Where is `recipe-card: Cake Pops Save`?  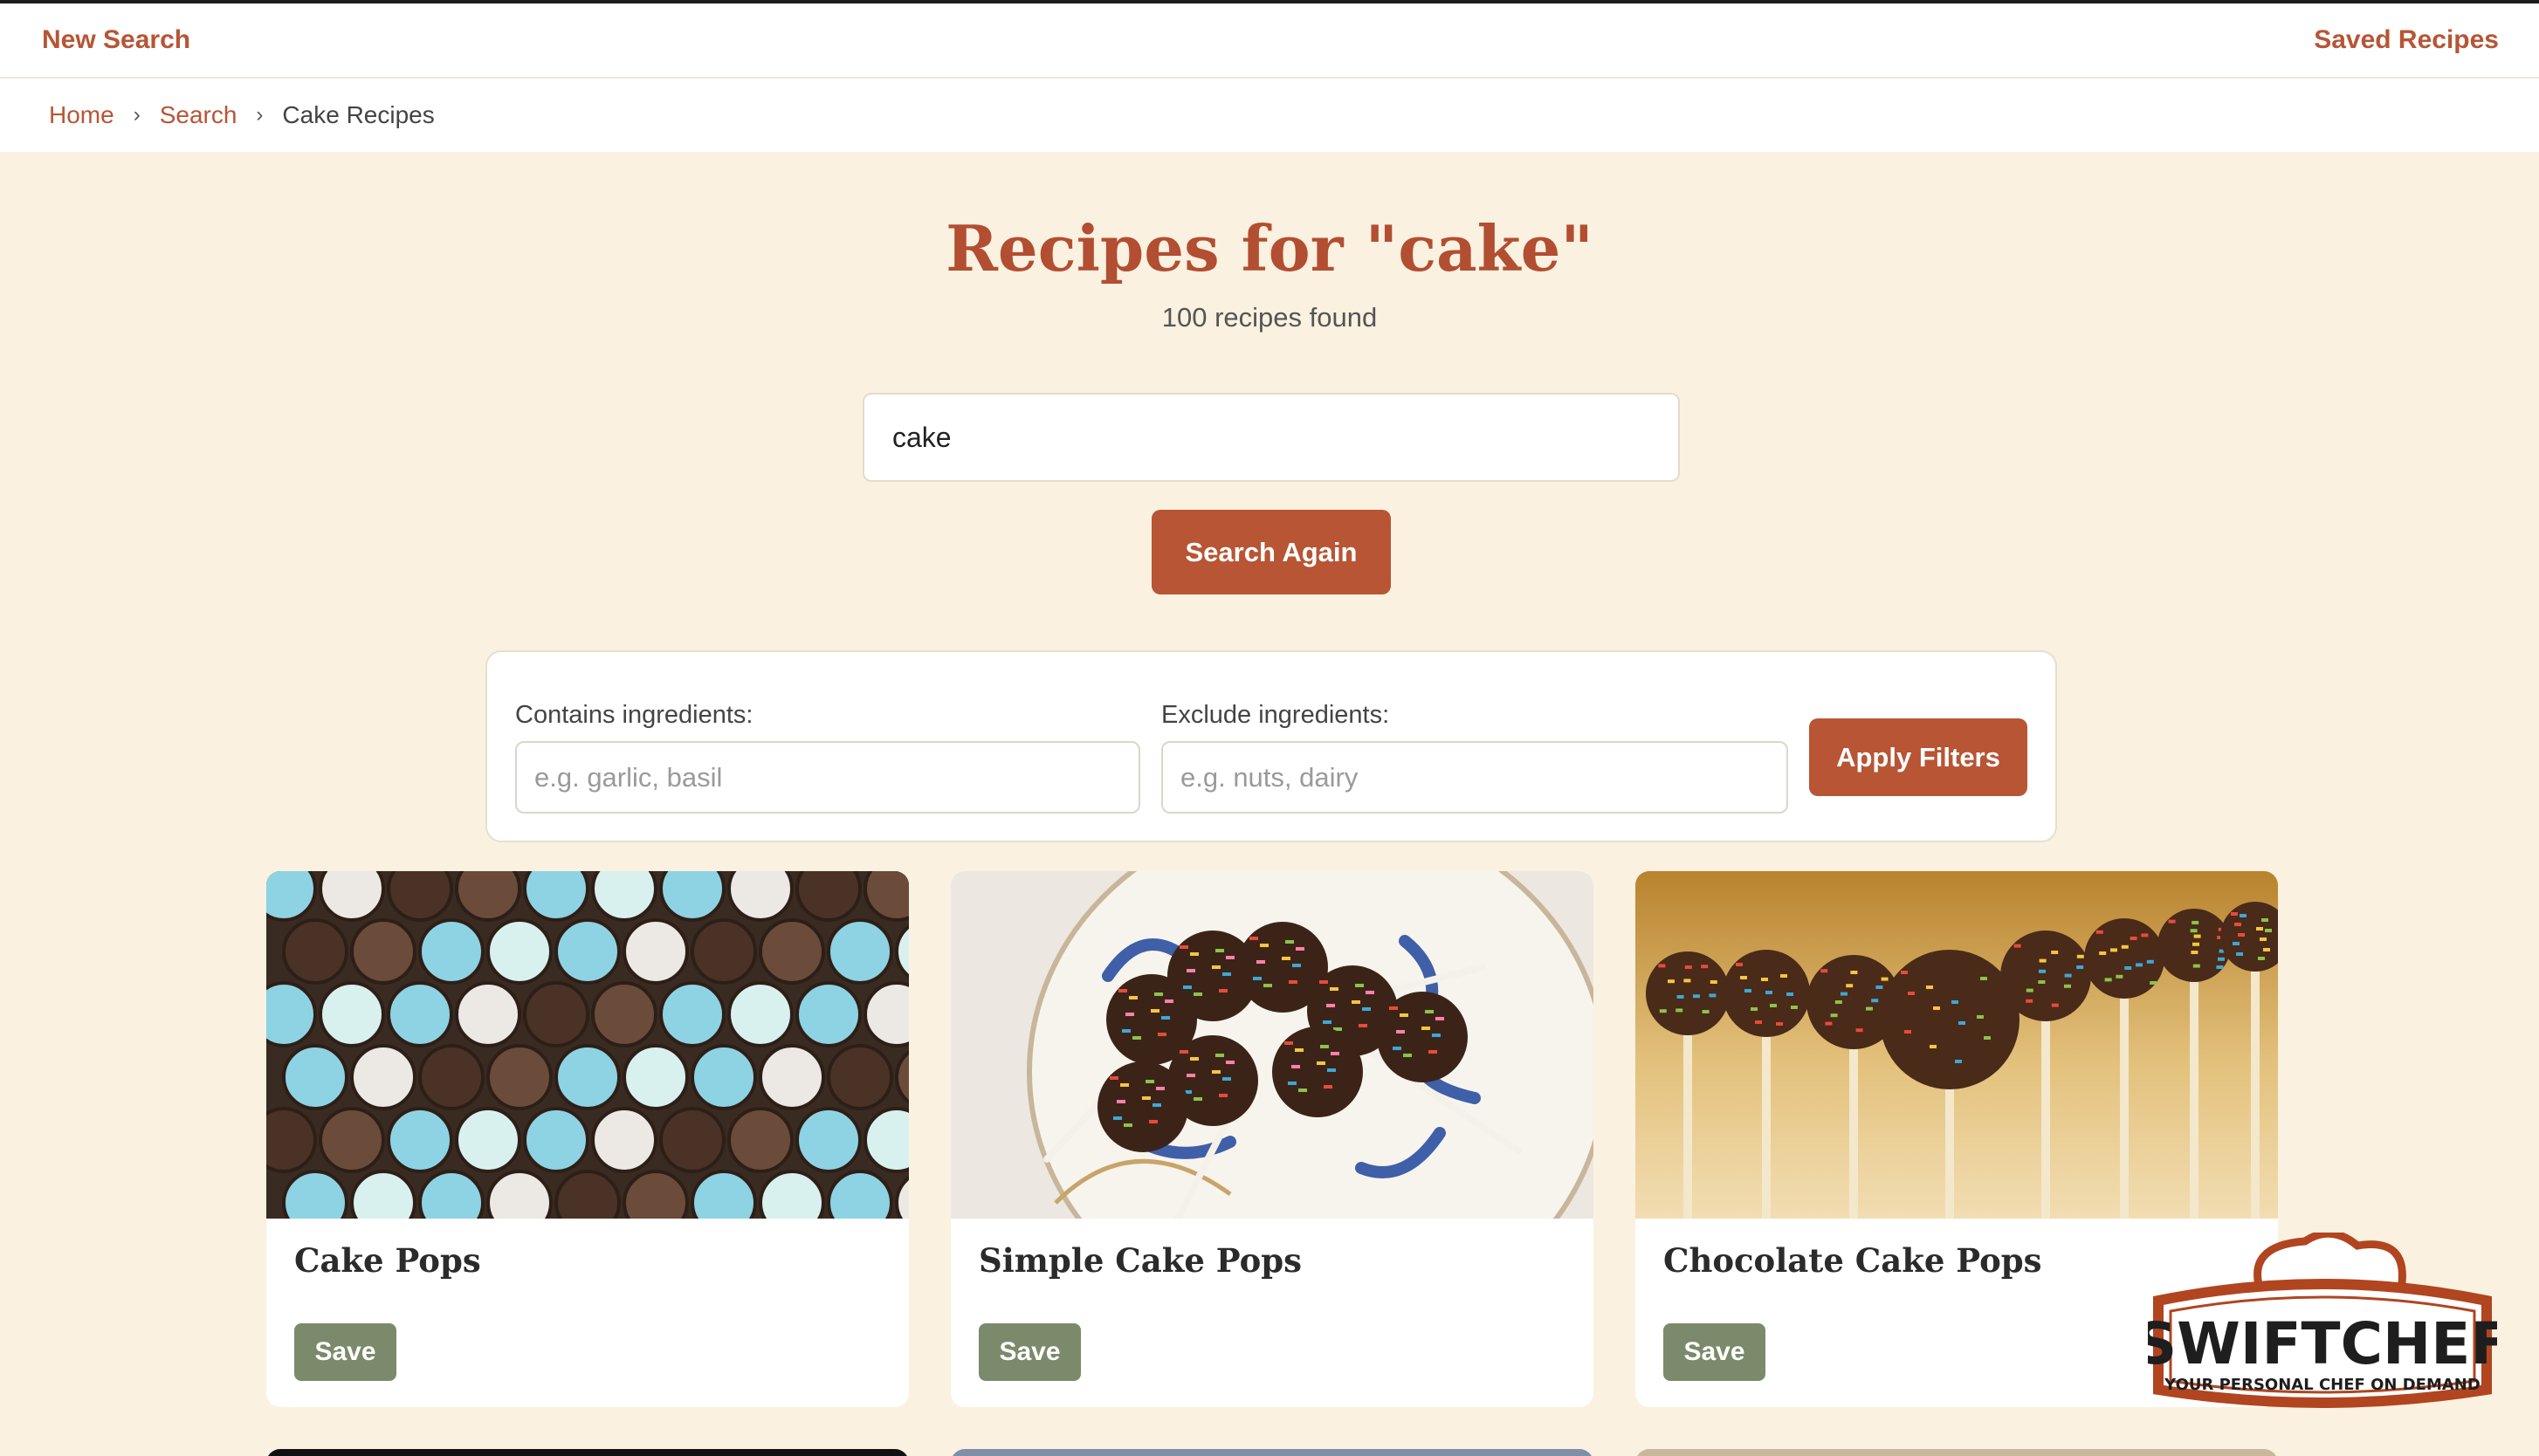
recipe-card: Cake Pops Save is located at coordinates (588, 1139).